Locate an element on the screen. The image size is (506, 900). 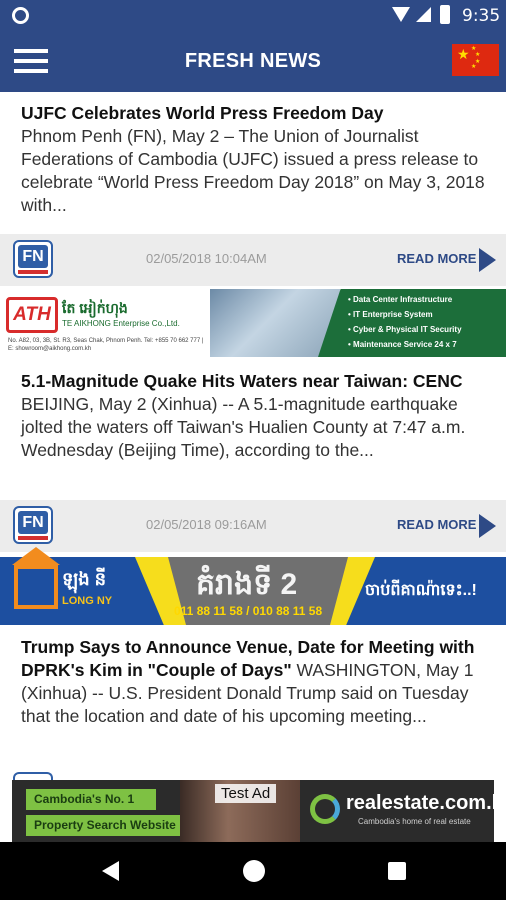
home-icon is located at coordinates (254, 871).